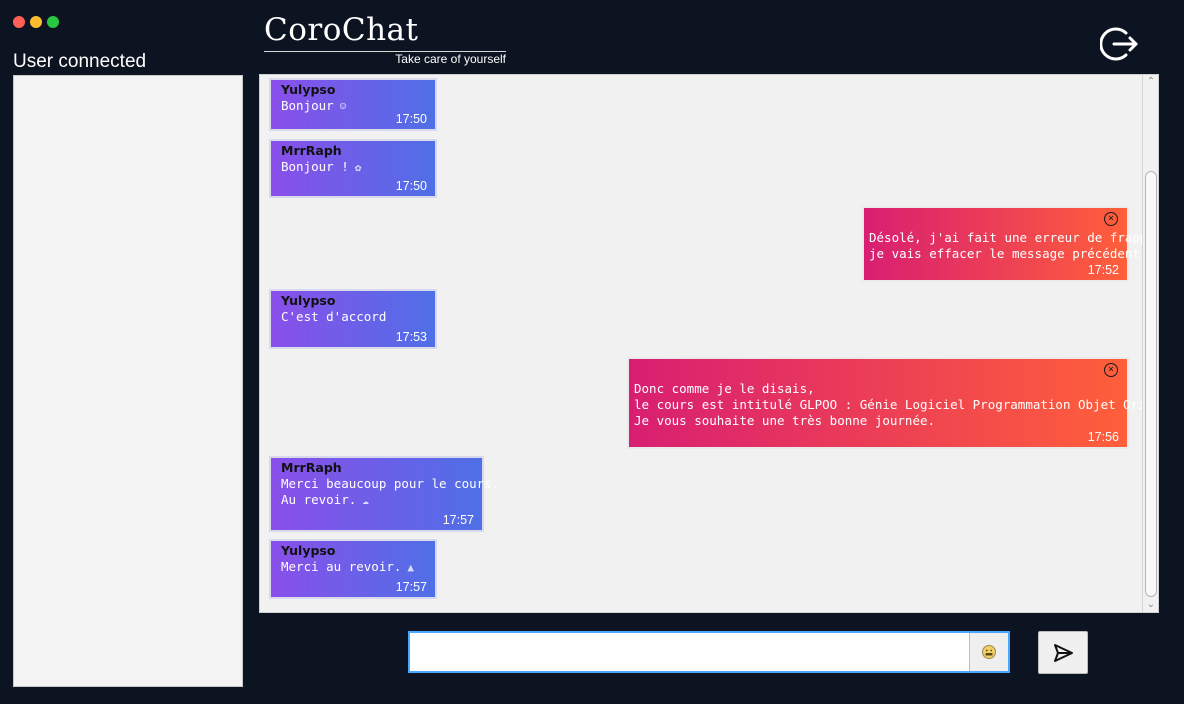  Describe the element at coordinates (724, 388) in the screenshot. I see `message-text: Donc comme je le disais,` at that location.